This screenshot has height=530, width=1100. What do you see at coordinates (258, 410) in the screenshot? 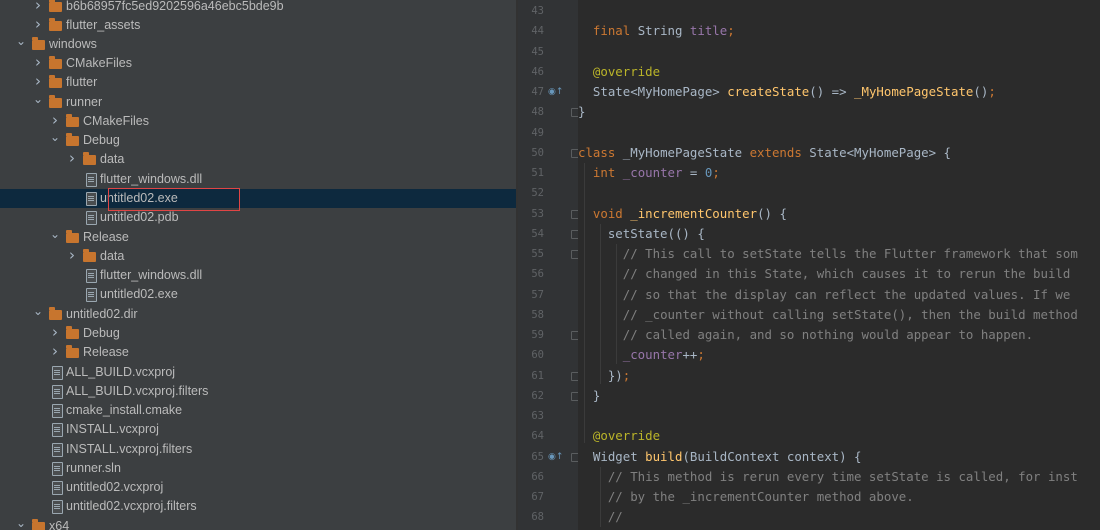
I see `tree-file-row: cmake_install.cmake` at bounding box center [258, 410].